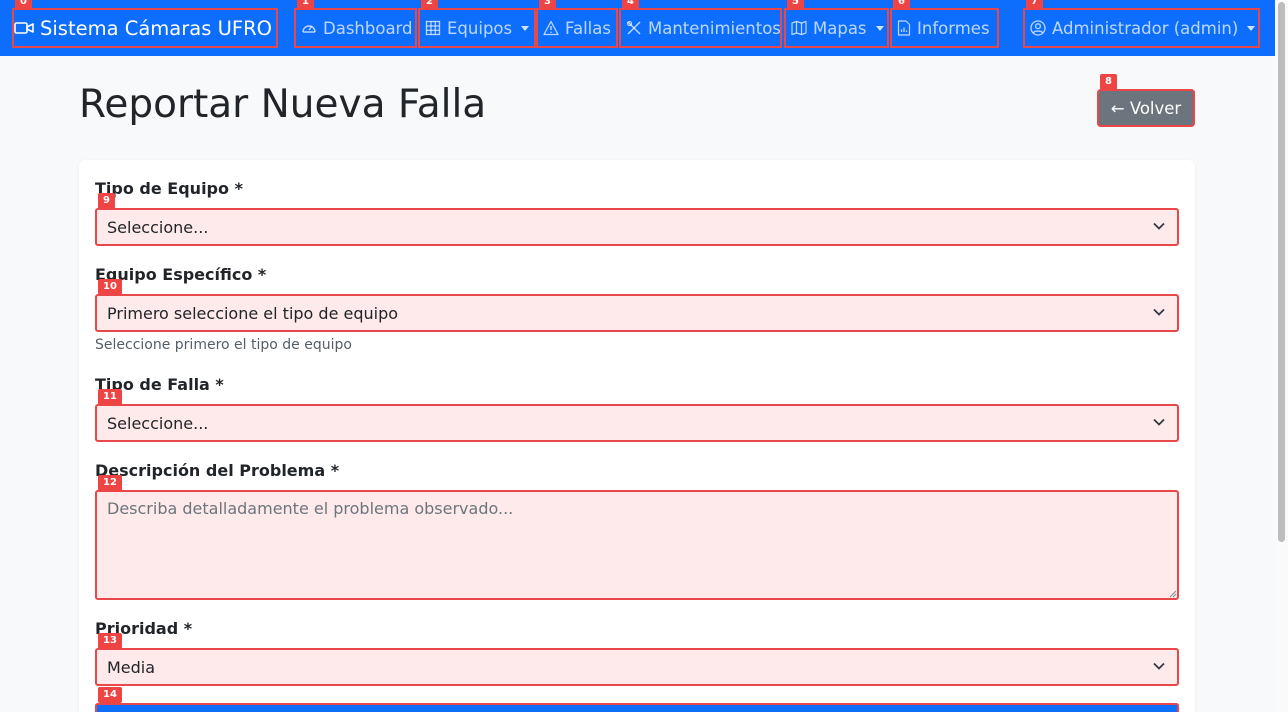  I want to click on equipo-value: Primero seleccione el tipo de equipo, so click(253, 313).